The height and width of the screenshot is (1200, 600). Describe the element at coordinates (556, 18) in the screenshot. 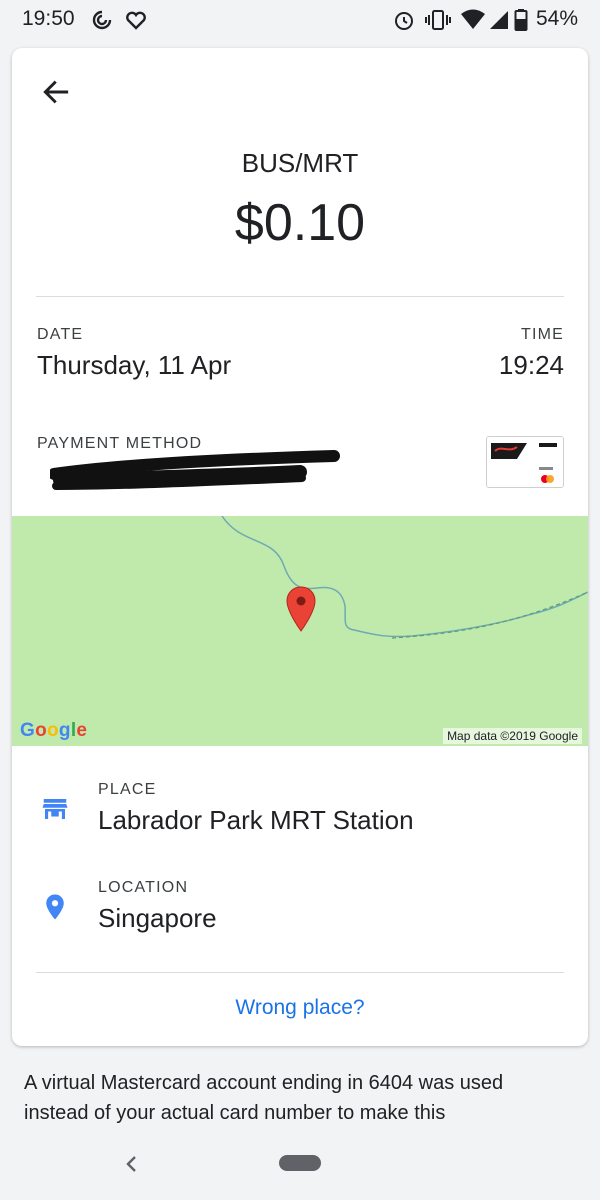

I see `battery-percentage: 54%` at that location.